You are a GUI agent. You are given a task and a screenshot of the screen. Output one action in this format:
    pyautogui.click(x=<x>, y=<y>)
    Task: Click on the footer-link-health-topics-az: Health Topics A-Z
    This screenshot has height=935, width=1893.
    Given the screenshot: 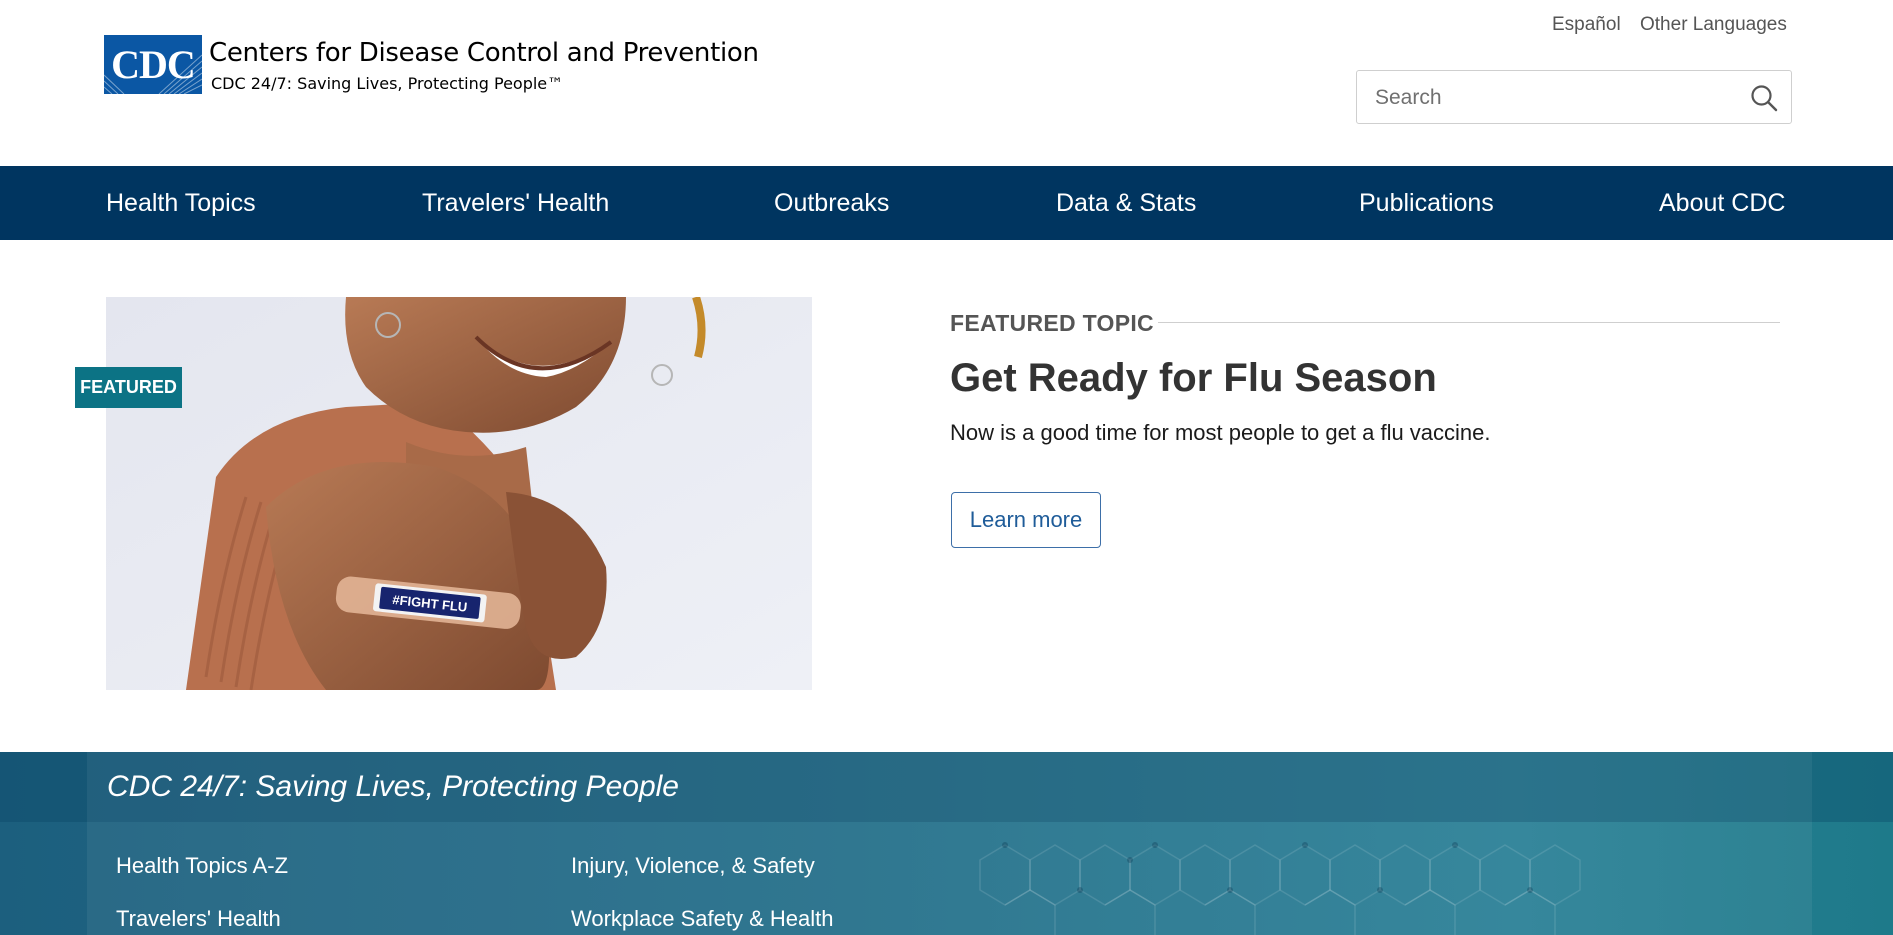 What is the action you would take?
    pyautogui.click(x=202, y=866)
    